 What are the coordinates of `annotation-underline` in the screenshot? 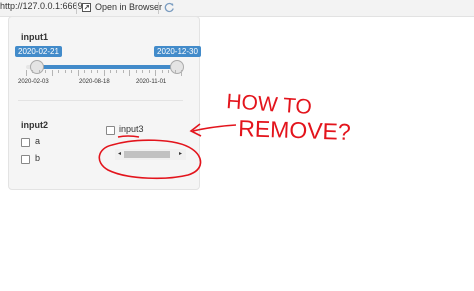 It's located at (128, 136).